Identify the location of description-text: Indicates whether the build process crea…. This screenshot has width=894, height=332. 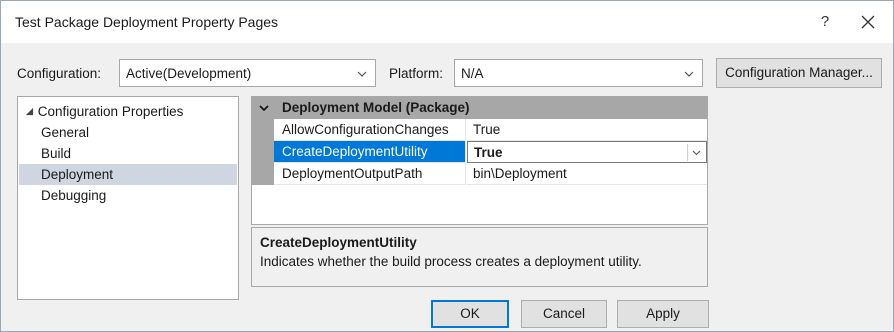
(451, 261).